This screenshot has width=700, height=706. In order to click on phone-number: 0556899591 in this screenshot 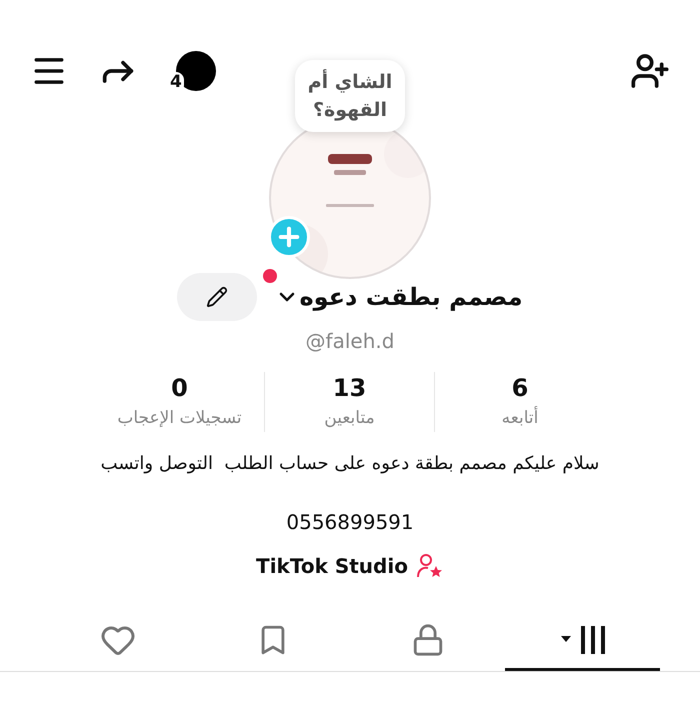, I will do `click(350, 522)`.